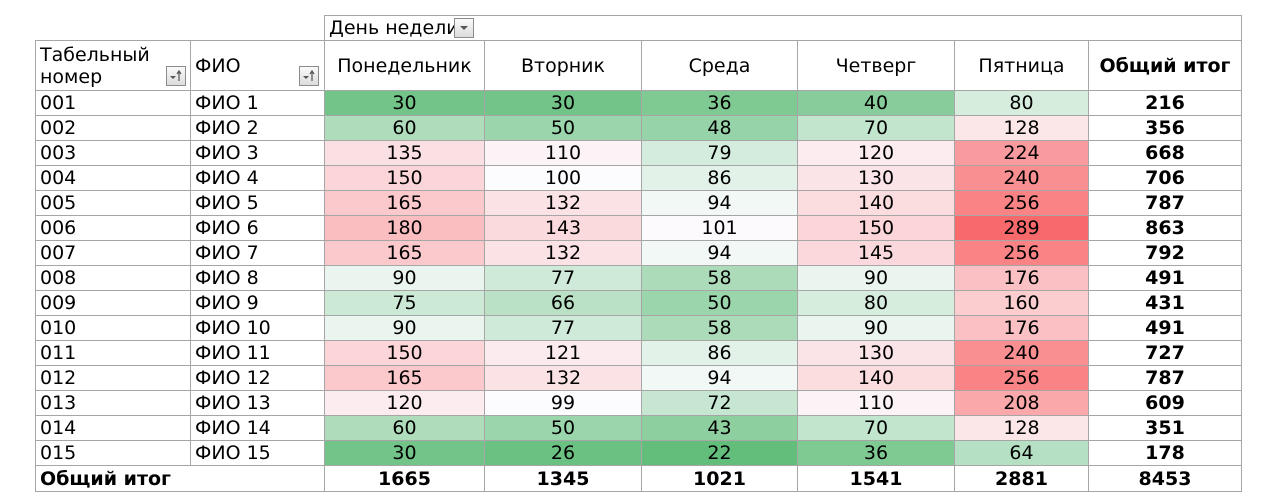  I want to click on column-header-day: Четверг, so click(876, 65).